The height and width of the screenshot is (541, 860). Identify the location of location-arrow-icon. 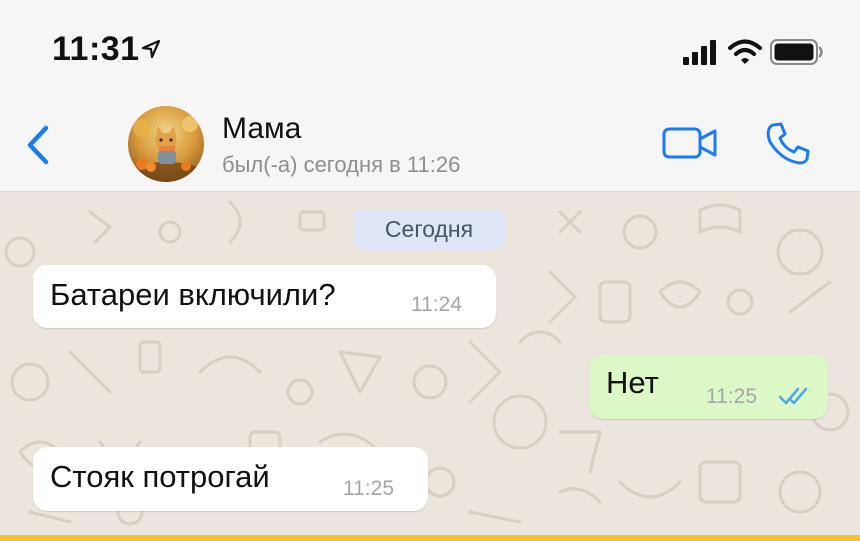
(151, 49).